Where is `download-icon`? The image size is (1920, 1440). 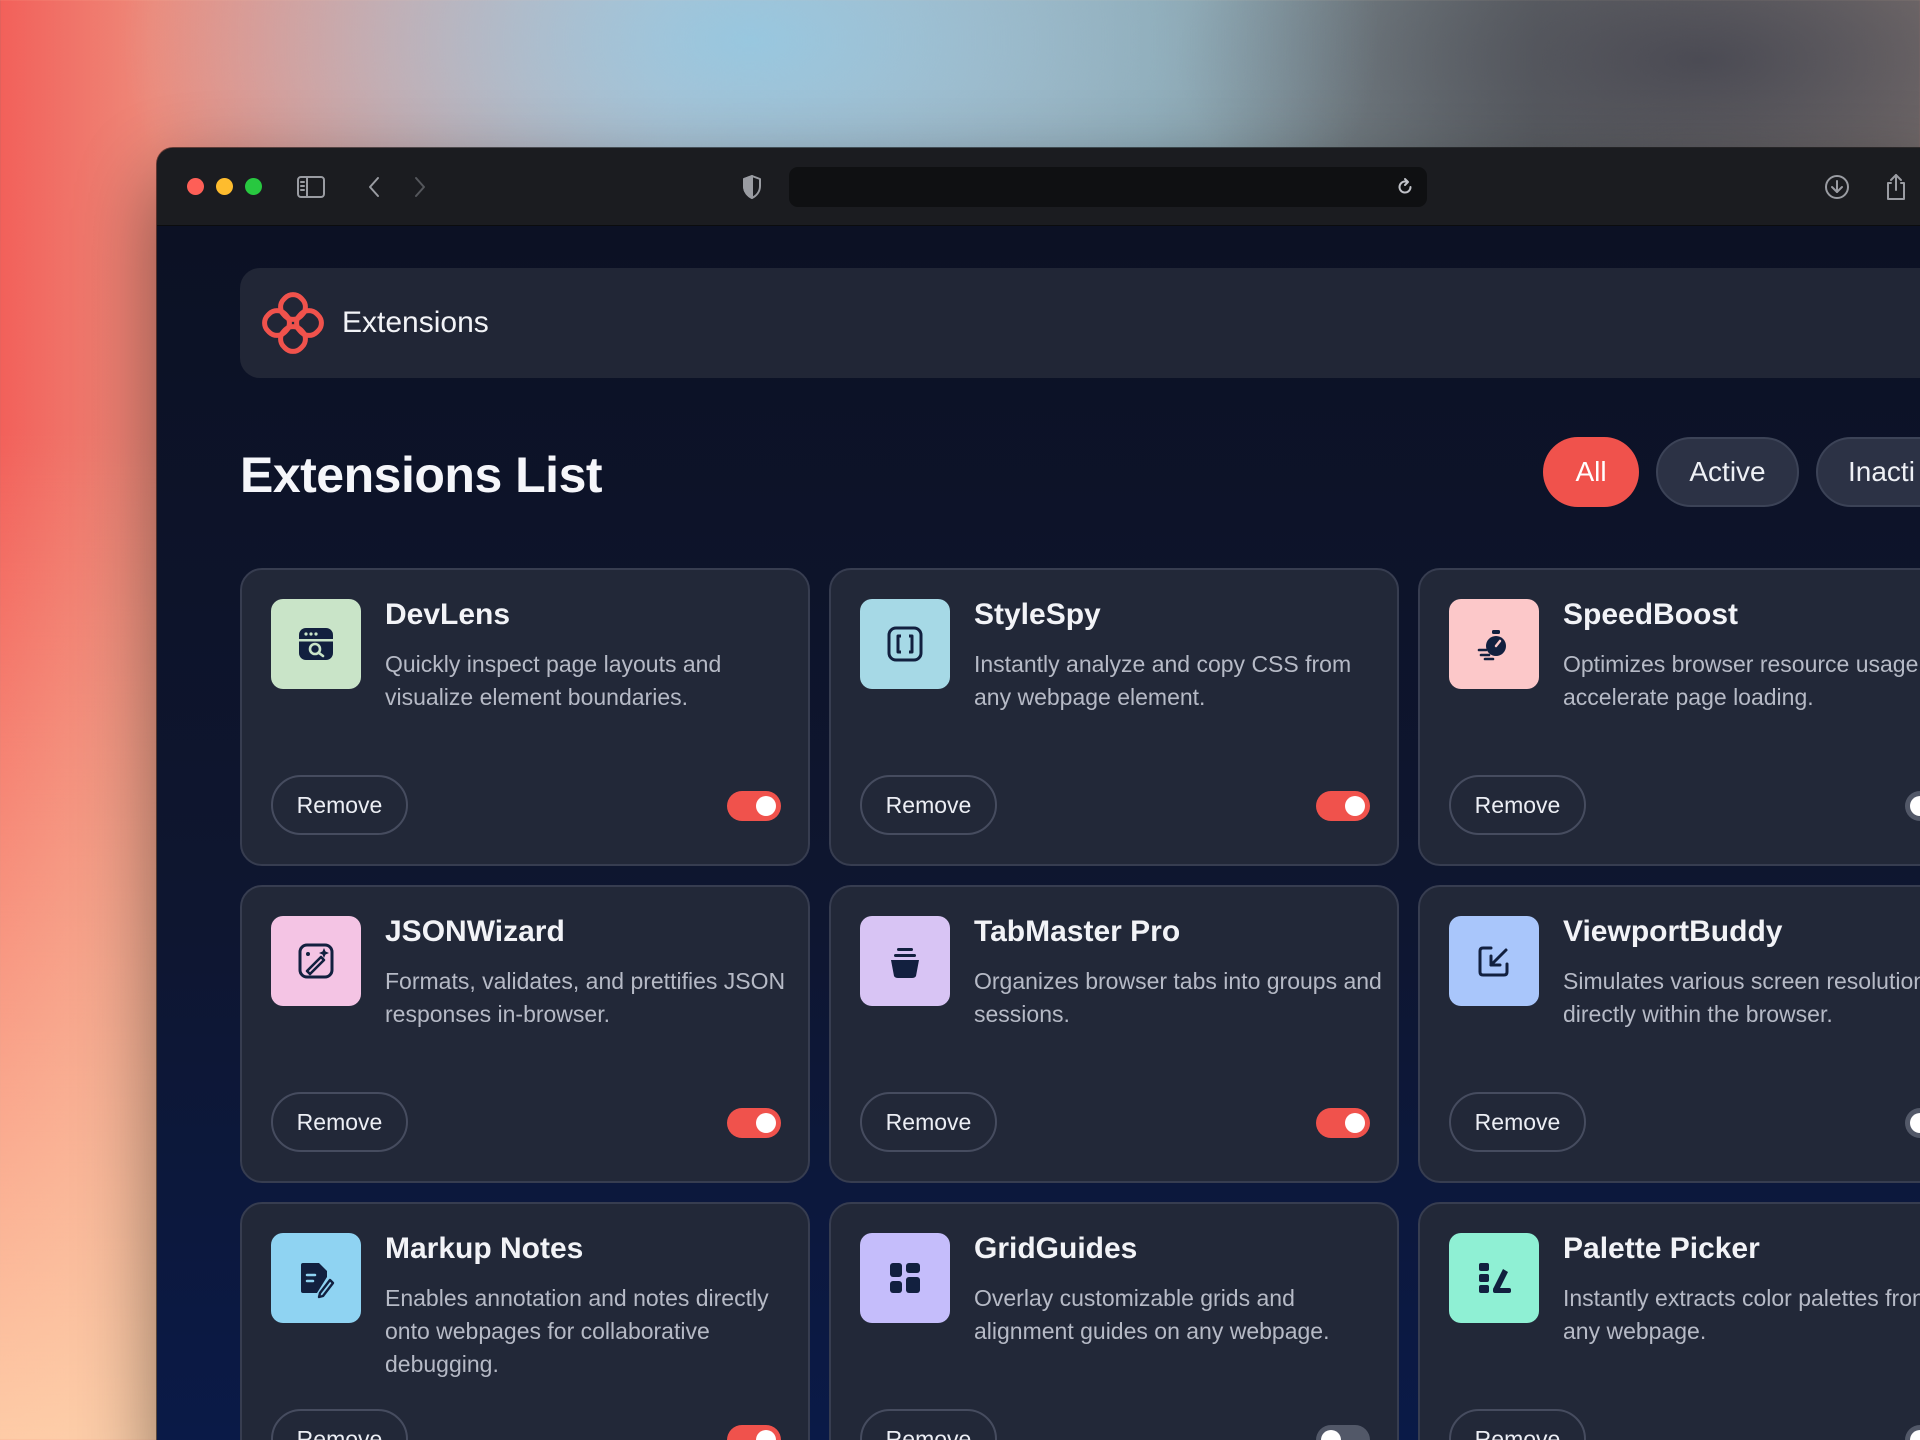 download-icon is located at coordinates (1837, 187).